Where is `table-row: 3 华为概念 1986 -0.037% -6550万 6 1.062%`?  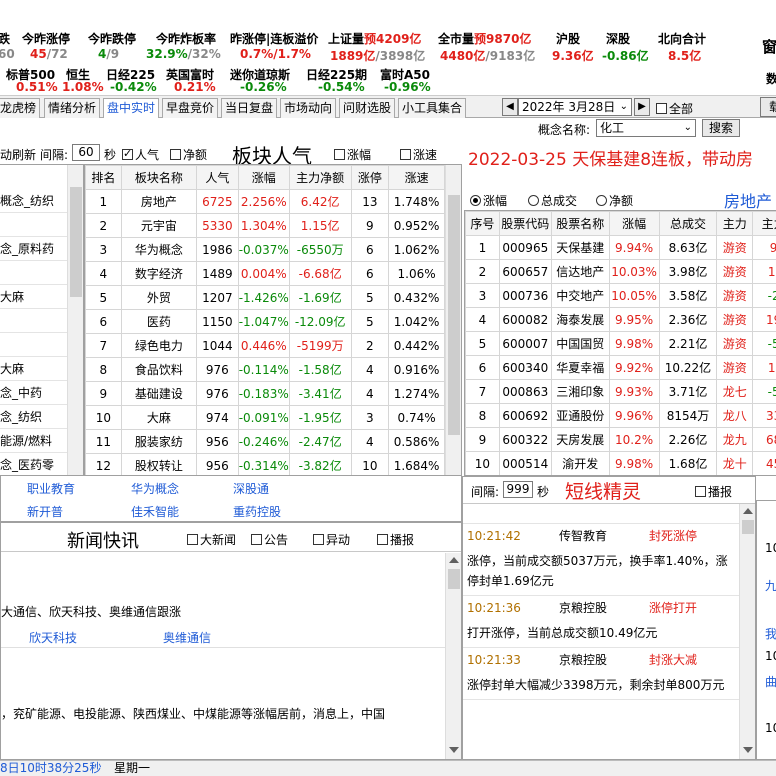 table-row: 3 华为概念 1986 -0.037% -6550万 6 1.062% is located at coordinates (265, 249).